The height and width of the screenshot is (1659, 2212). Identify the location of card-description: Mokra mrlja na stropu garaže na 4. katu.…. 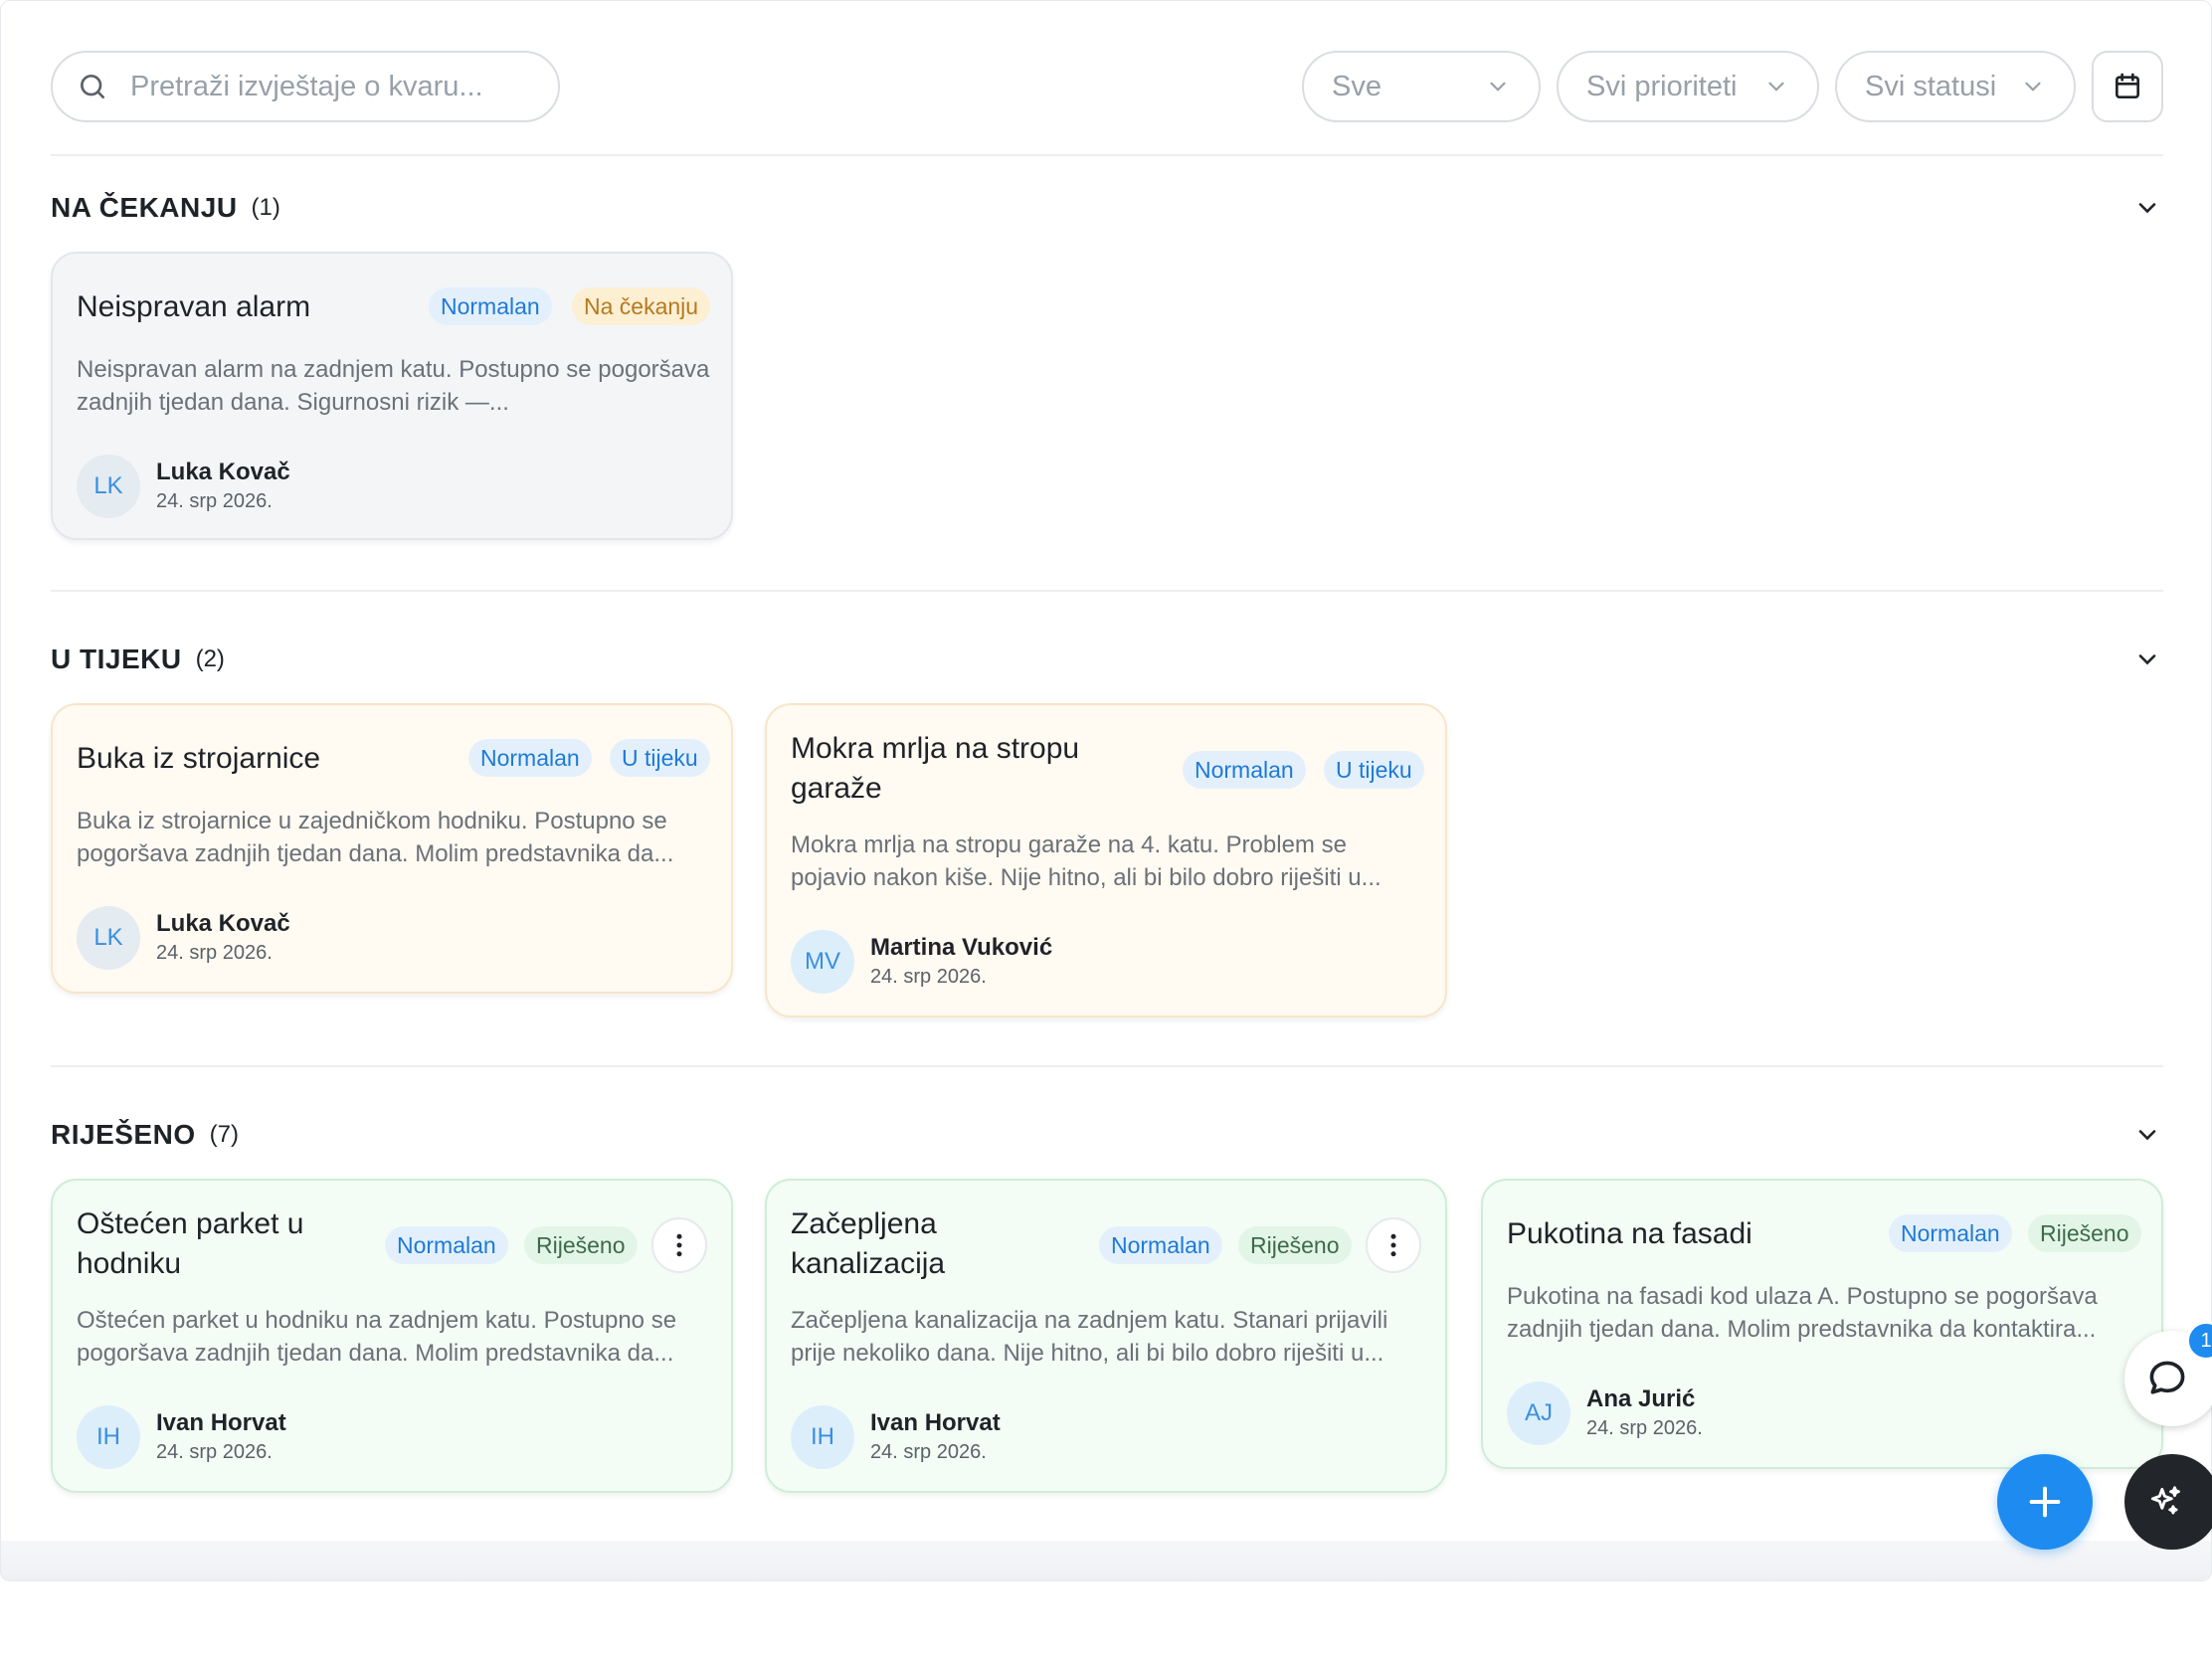
(1086, 861).